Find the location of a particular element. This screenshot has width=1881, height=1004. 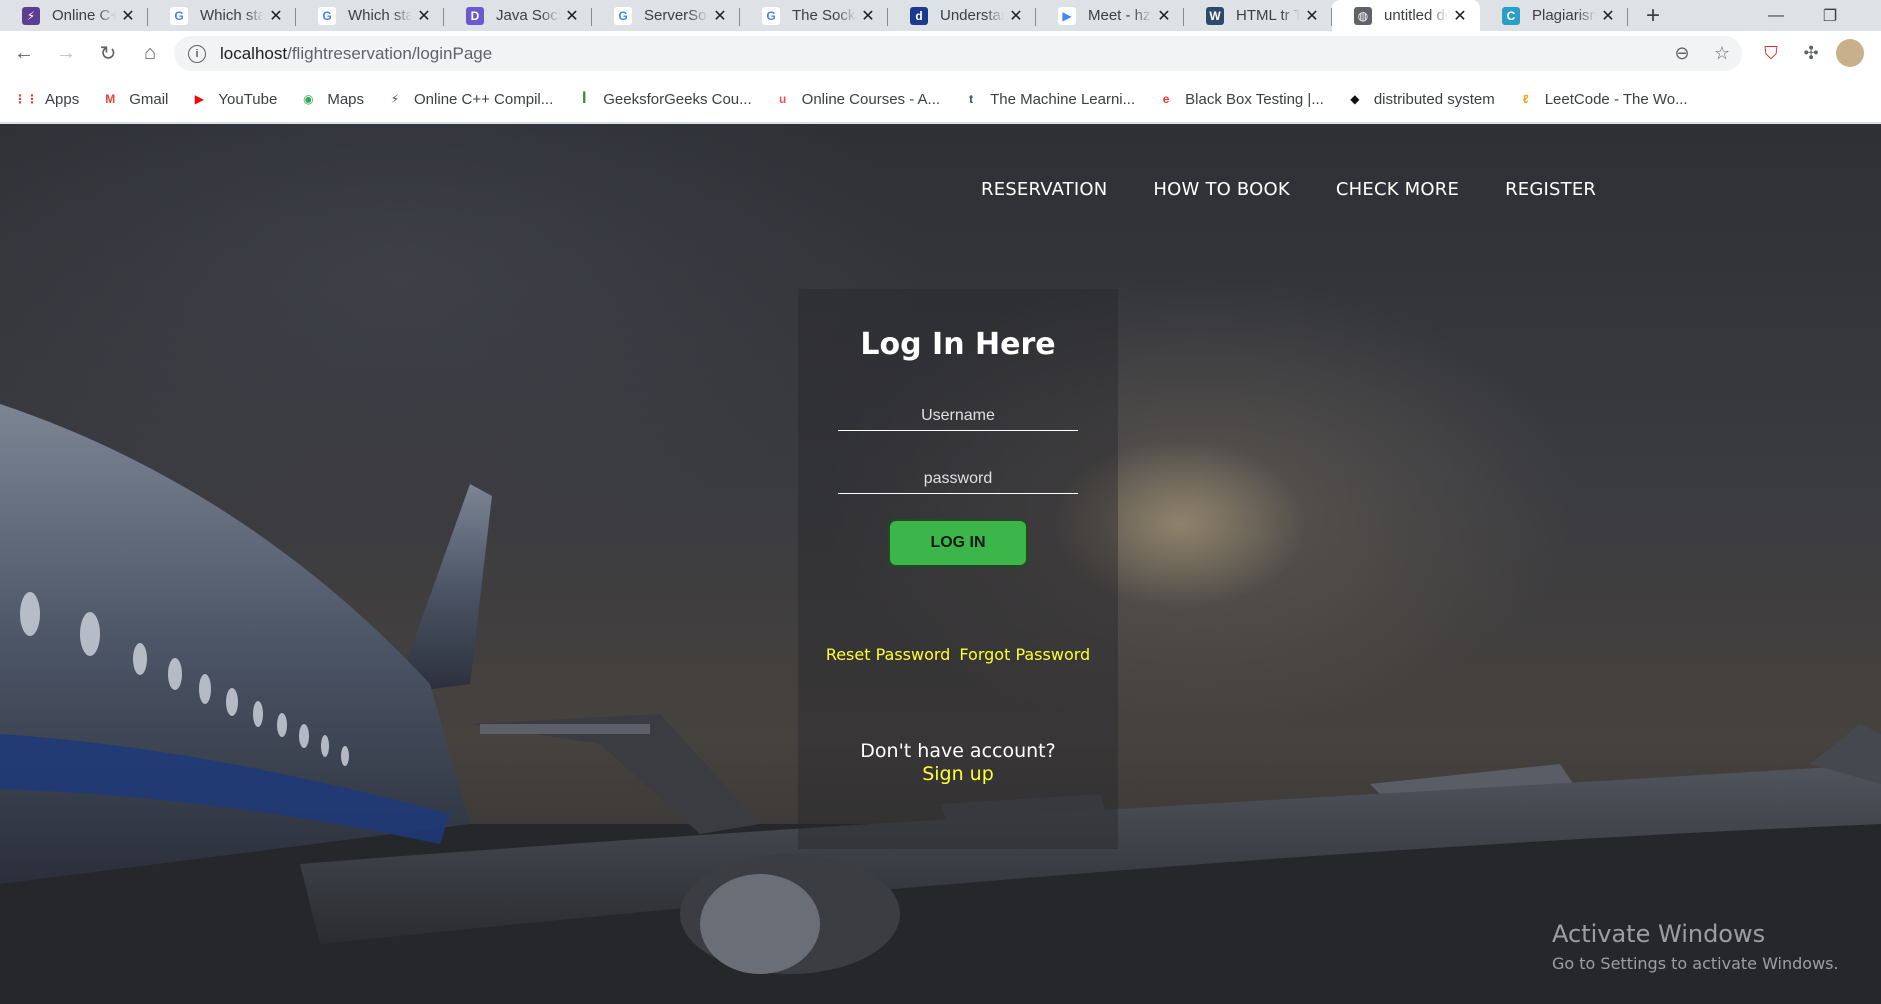

browser-tab: D Java Socket✕ is located at coordinates (518, 15).